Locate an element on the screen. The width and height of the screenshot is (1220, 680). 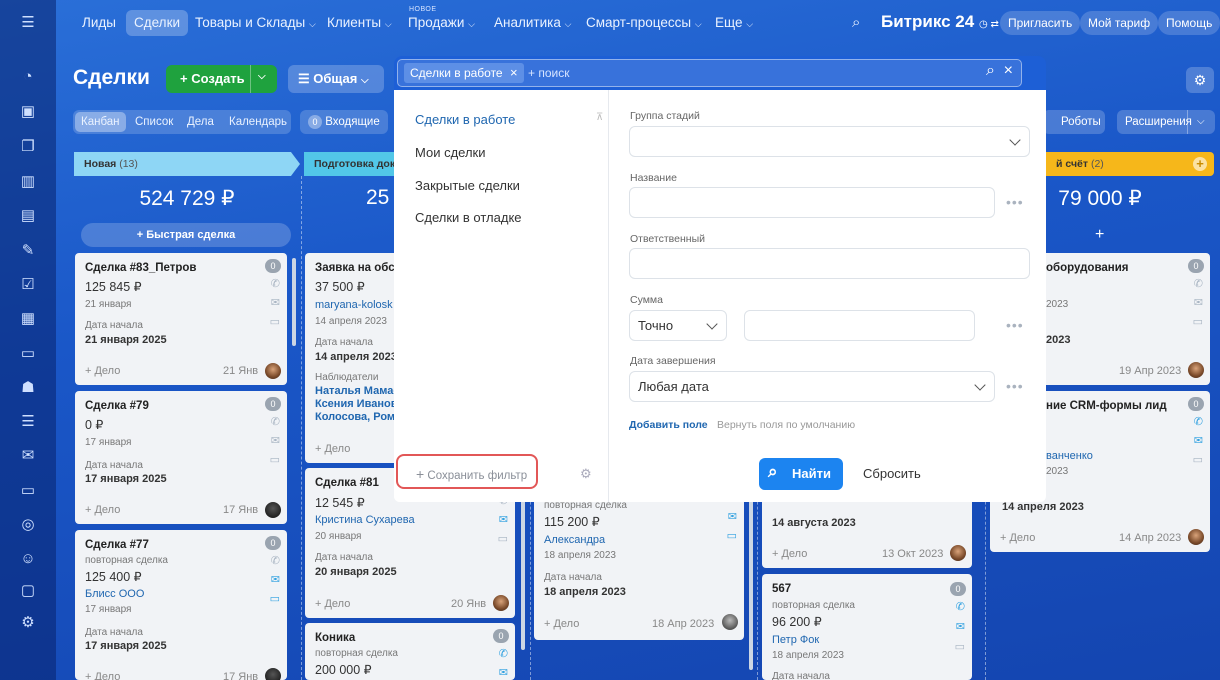
restore-fields-link: Вернуть поля по умолчанию is located at coordinates (786, 425).